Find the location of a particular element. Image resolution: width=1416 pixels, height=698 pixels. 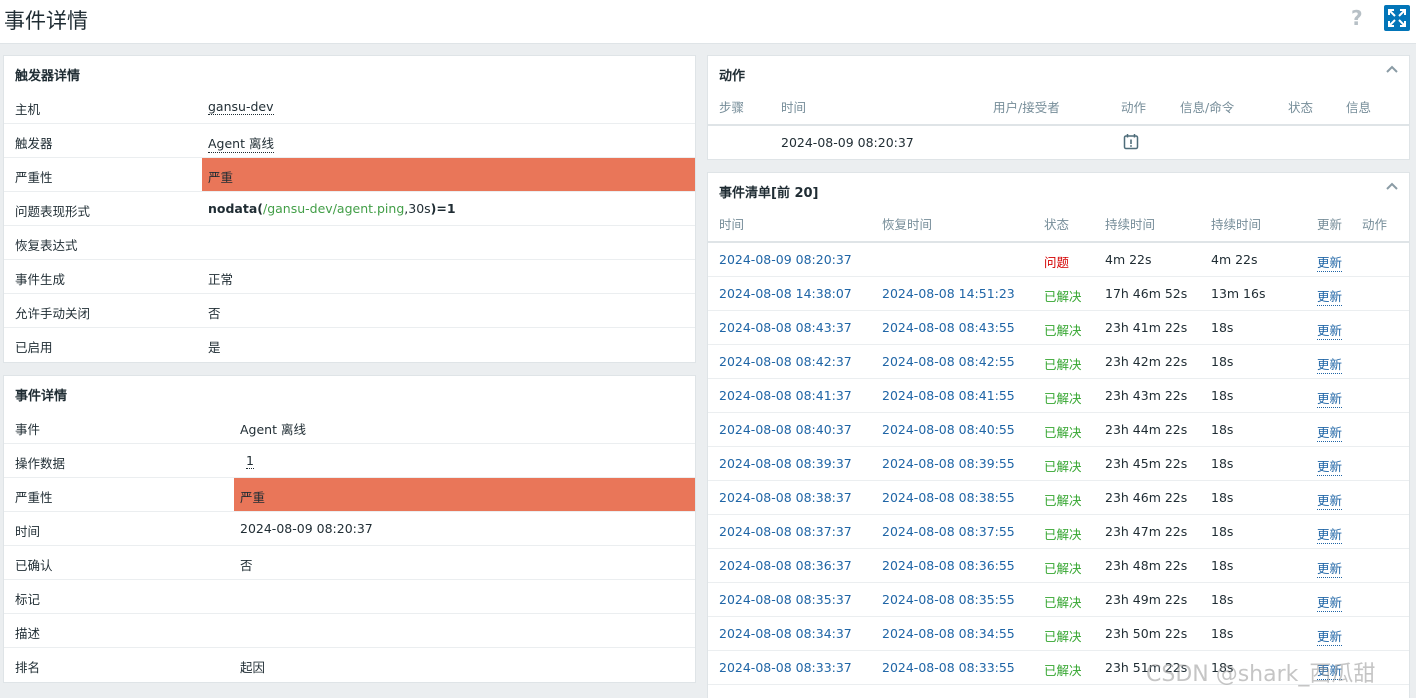

recovery-time-link: 2024-08-08 14:51:23 is located at coordinates (948, 293).